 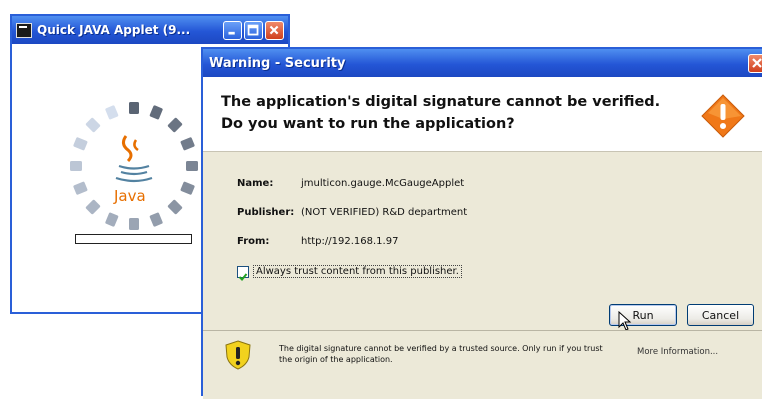 I want to click on window-app-icon, so click(x=24, y=30).